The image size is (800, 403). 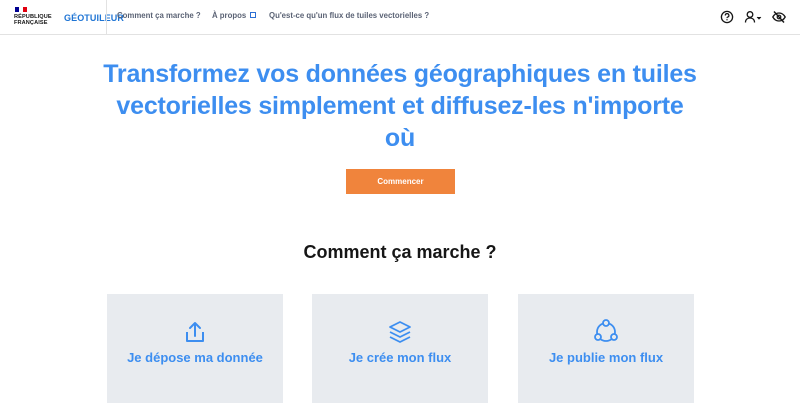 What do you see at coordinates (33, 20) in the screenshot?
I see `republic-label: RÉPUBLIQUE FRANÇAISE` at bounding box center [33, 20].